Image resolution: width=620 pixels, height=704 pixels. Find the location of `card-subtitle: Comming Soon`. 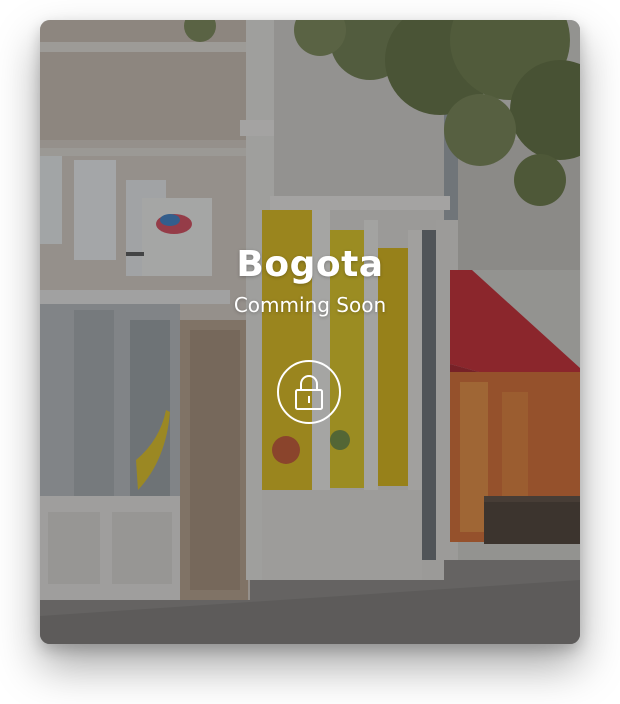

card-subtitle: Comming Soon is located at coordinates (310, 305).